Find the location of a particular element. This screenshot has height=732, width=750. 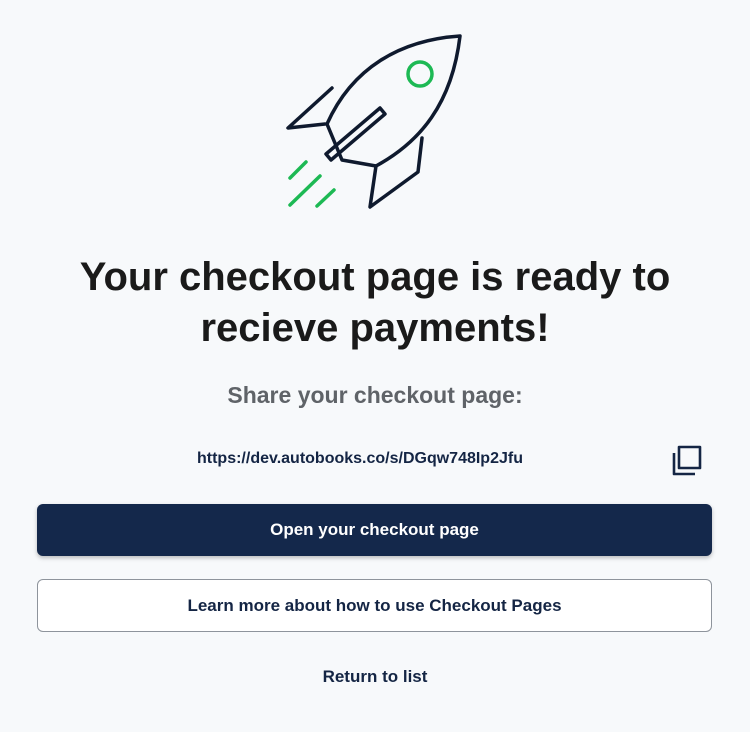

rocket-icon is located at coordinates (374, 121).